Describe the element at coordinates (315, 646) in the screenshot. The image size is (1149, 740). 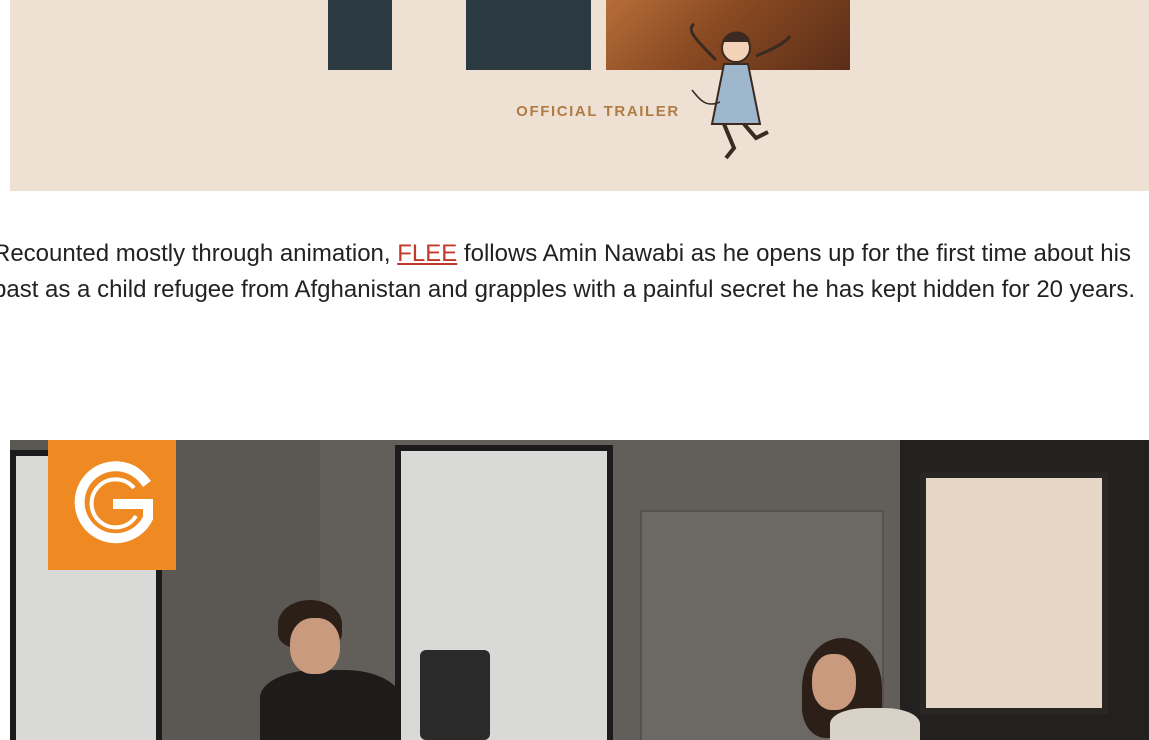
I see `person-left-face` at that location.